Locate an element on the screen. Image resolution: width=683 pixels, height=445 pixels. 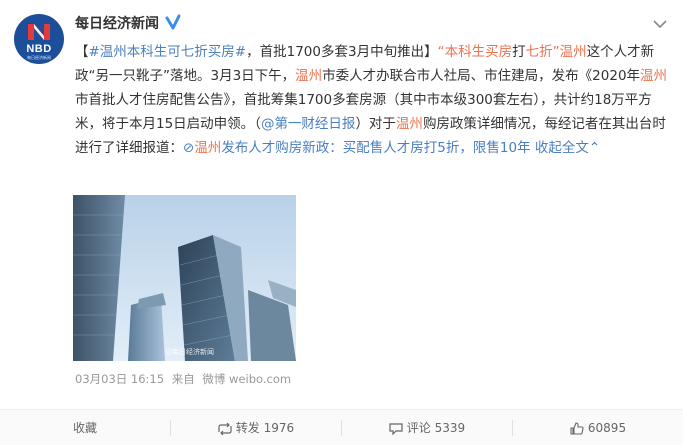
favorite-label: 收藏 is located at coordinates (84, 428).